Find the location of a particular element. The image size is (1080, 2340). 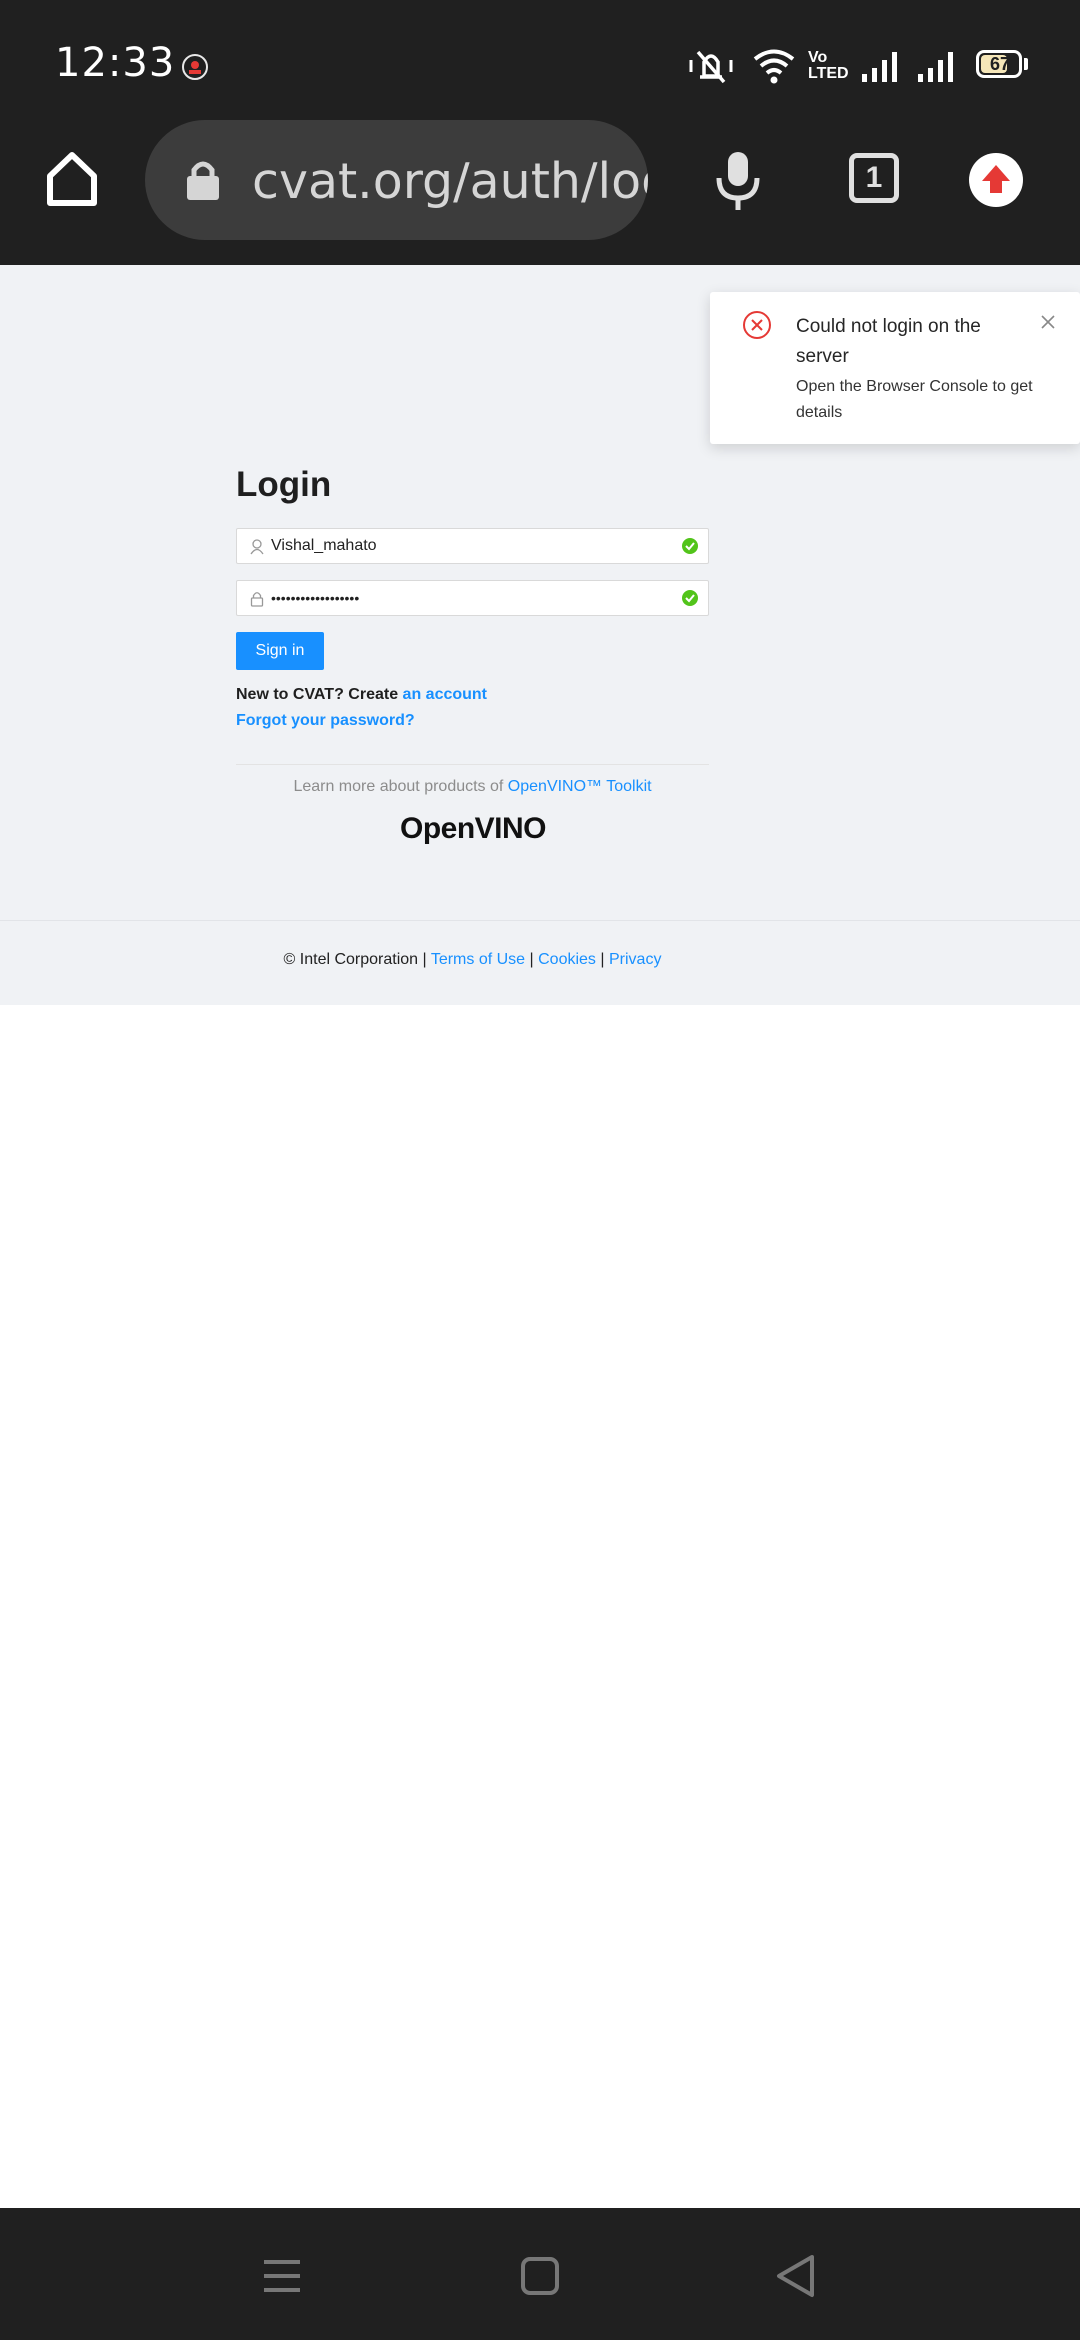

mic-icon is located at coordinates (738, 181).